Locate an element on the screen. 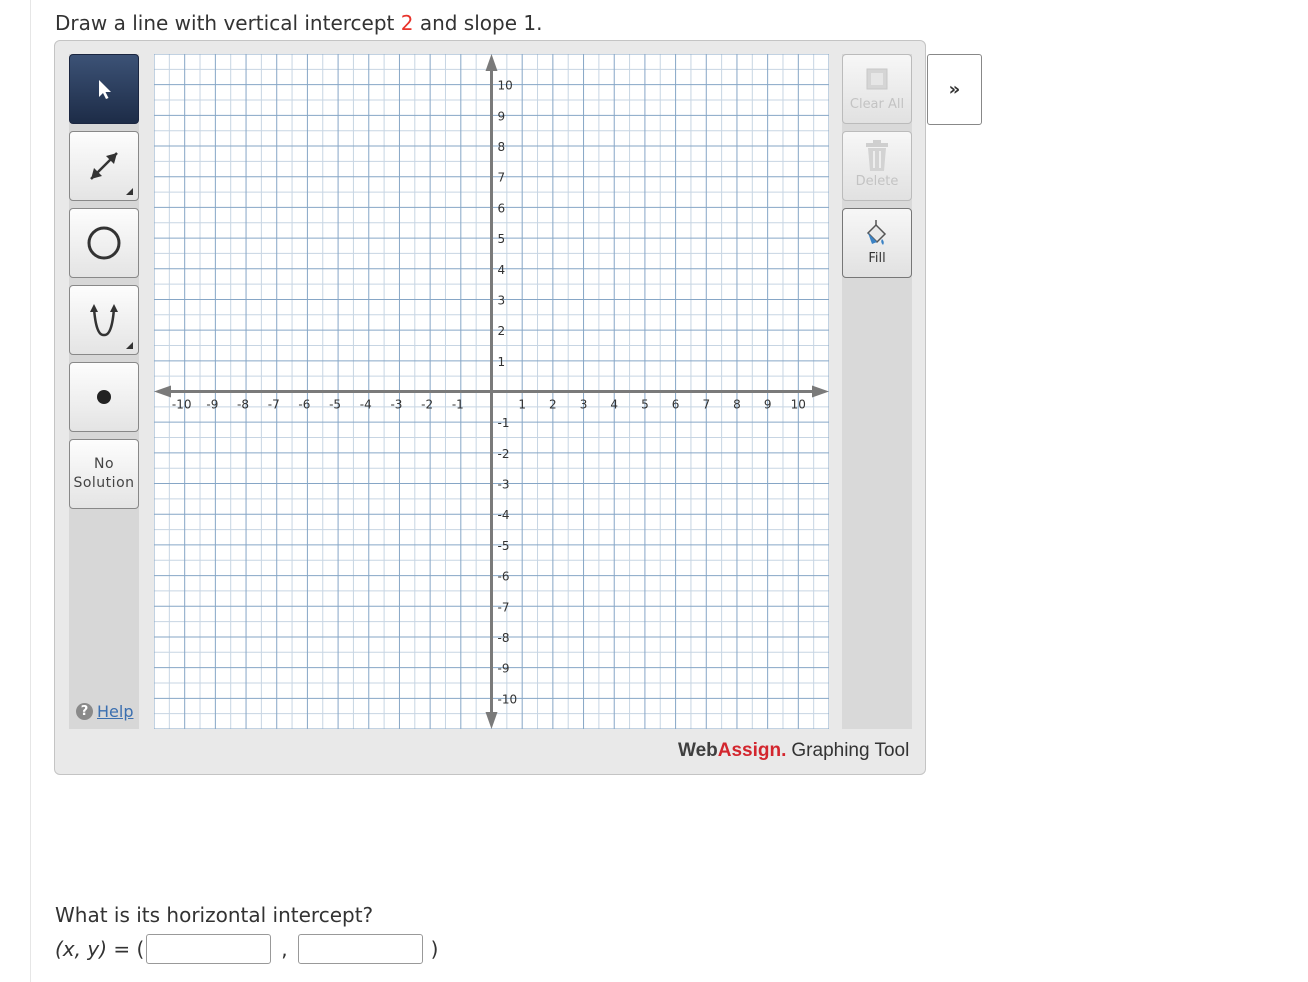  x-tick-label: -2 is located at coordinates (427, 405).